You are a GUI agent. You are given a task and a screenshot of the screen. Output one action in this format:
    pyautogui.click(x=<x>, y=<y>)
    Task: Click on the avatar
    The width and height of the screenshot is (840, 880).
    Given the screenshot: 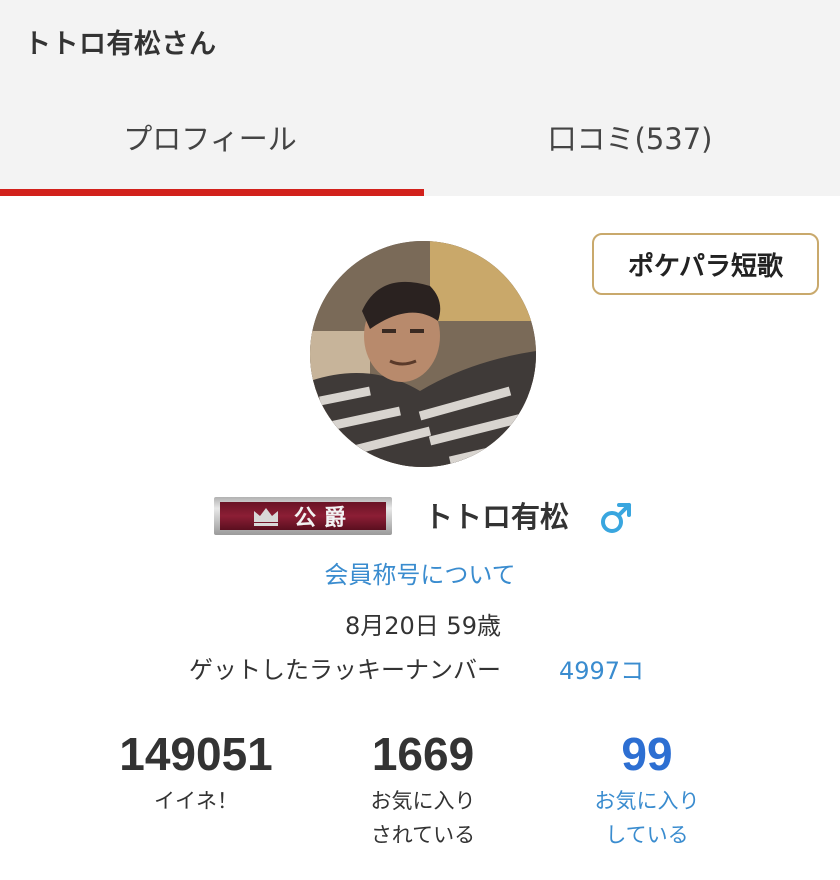 What is the action you would take?
    pyautogui.click(x=423, y=354)
    